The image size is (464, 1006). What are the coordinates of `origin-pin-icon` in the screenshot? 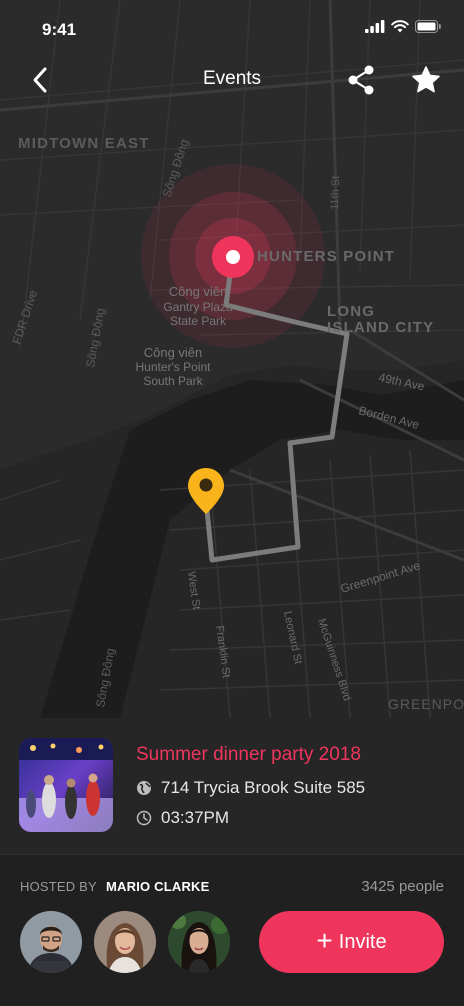 It's located at (206, 491).